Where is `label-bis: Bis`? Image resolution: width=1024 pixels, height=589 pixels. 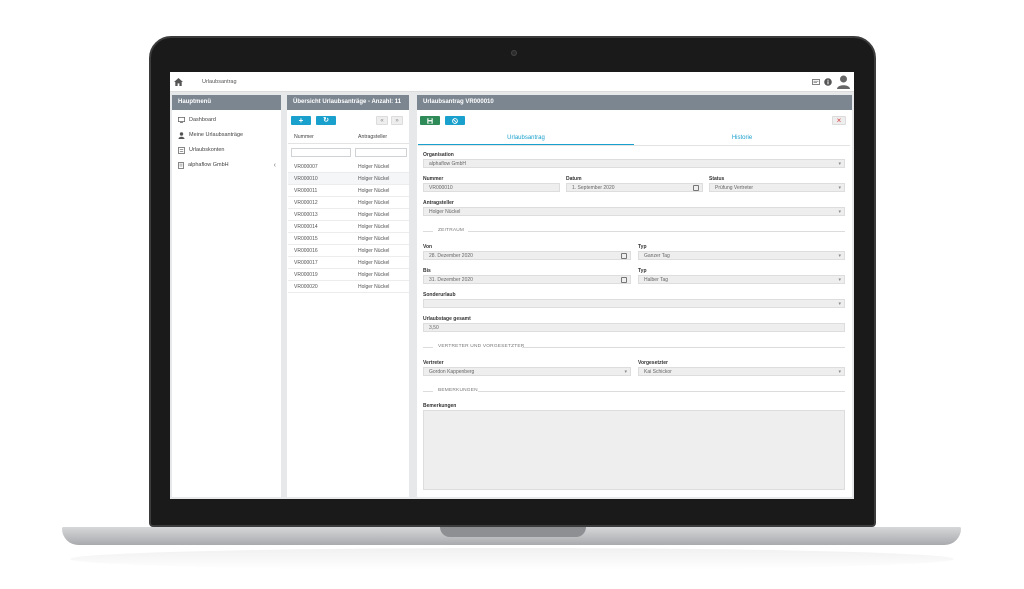 label-bis: Bis is located at coordinates (427, 271).